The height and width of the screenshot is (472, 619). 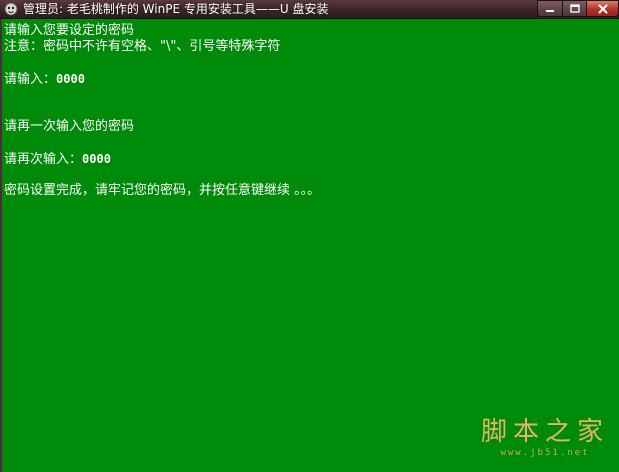 I want to click on maximize-icon, so click(x=574, y=8).